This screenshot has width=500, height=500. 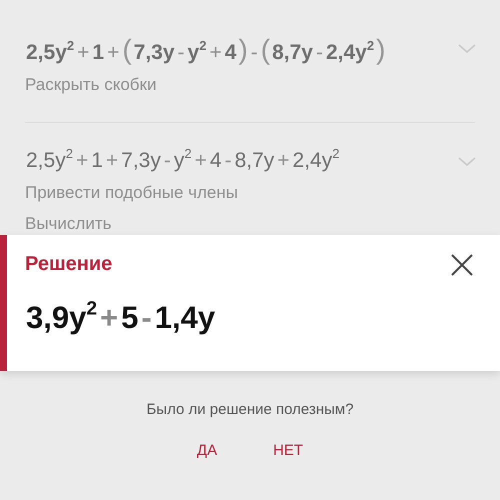 What do you see at coordinates (68, 224) in the screenshot?
I see `step-hint: Вычислить` at bounding box center [68, 224].